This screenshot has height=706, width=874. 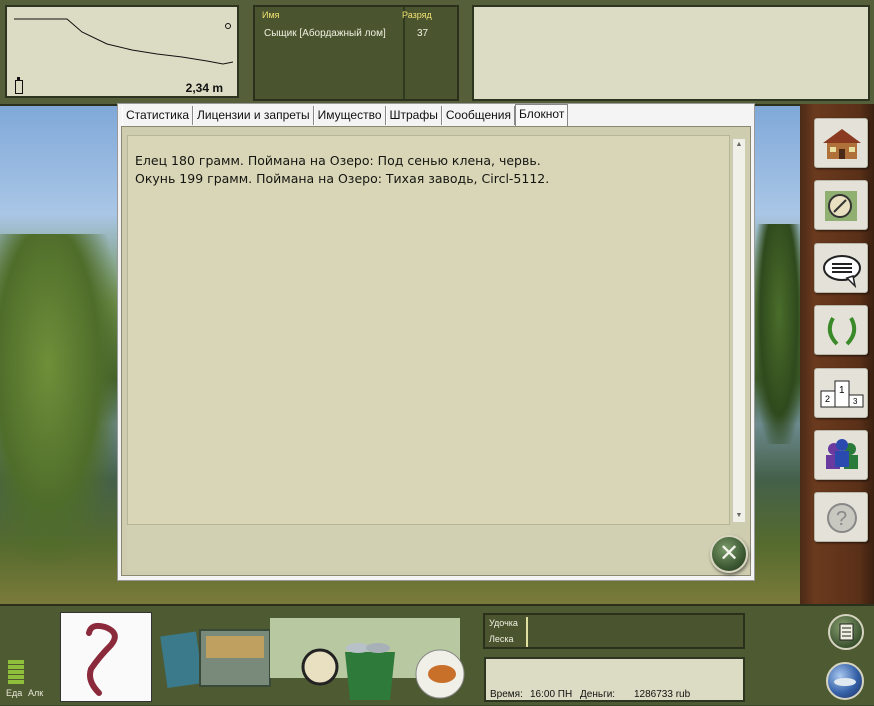 I want to click on battery-icon, so click(x=19, y=85).